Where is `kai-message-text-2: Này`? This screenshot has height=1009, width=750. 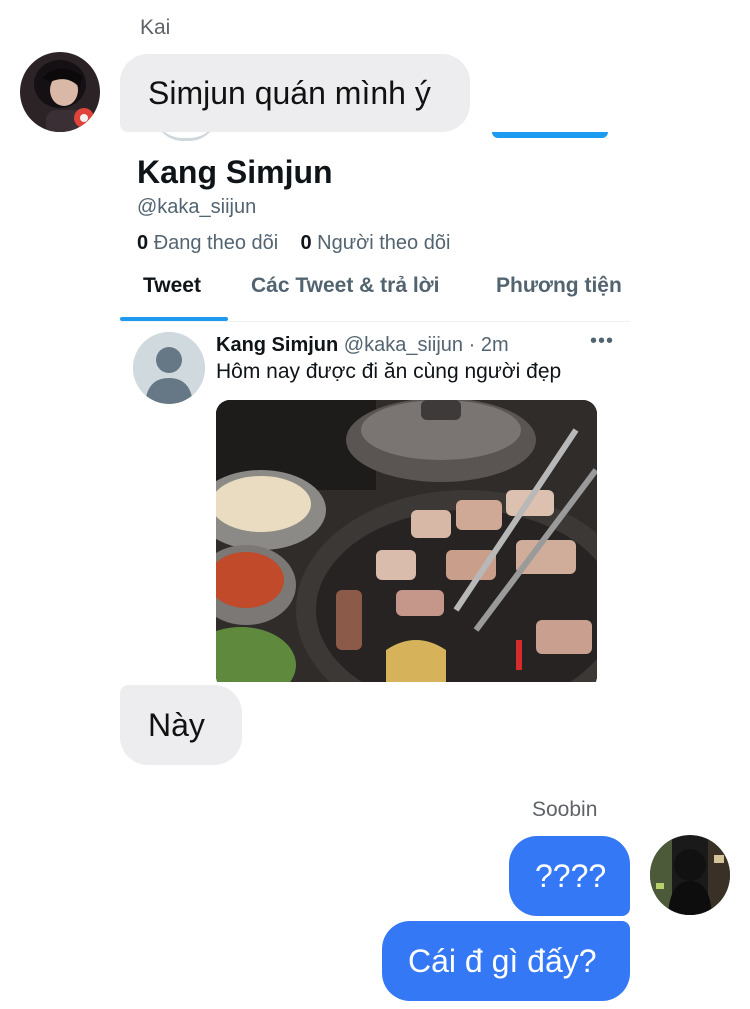
kai-message-text-2: Này is located at coordinates (176, 725).